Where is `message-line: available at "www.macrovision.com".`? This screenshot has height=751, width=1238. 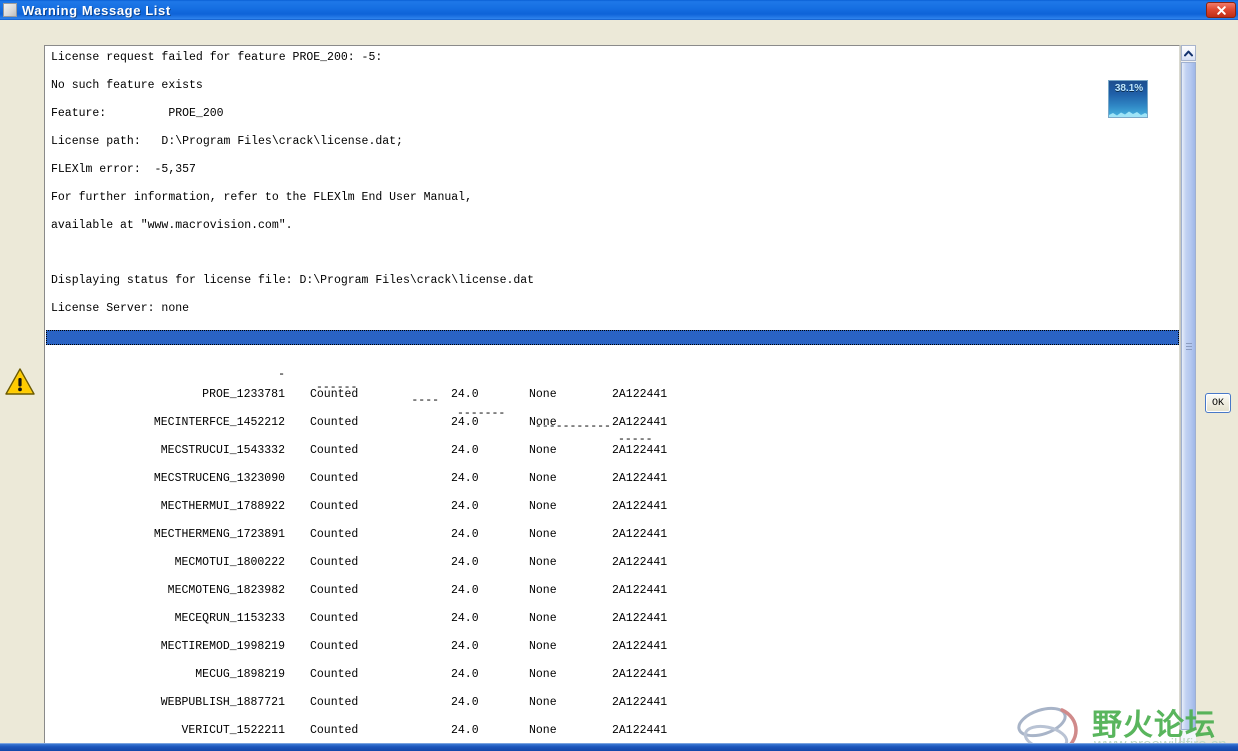 message-line: available at "www.macrovision.com". is located at coordinates (172, 225).